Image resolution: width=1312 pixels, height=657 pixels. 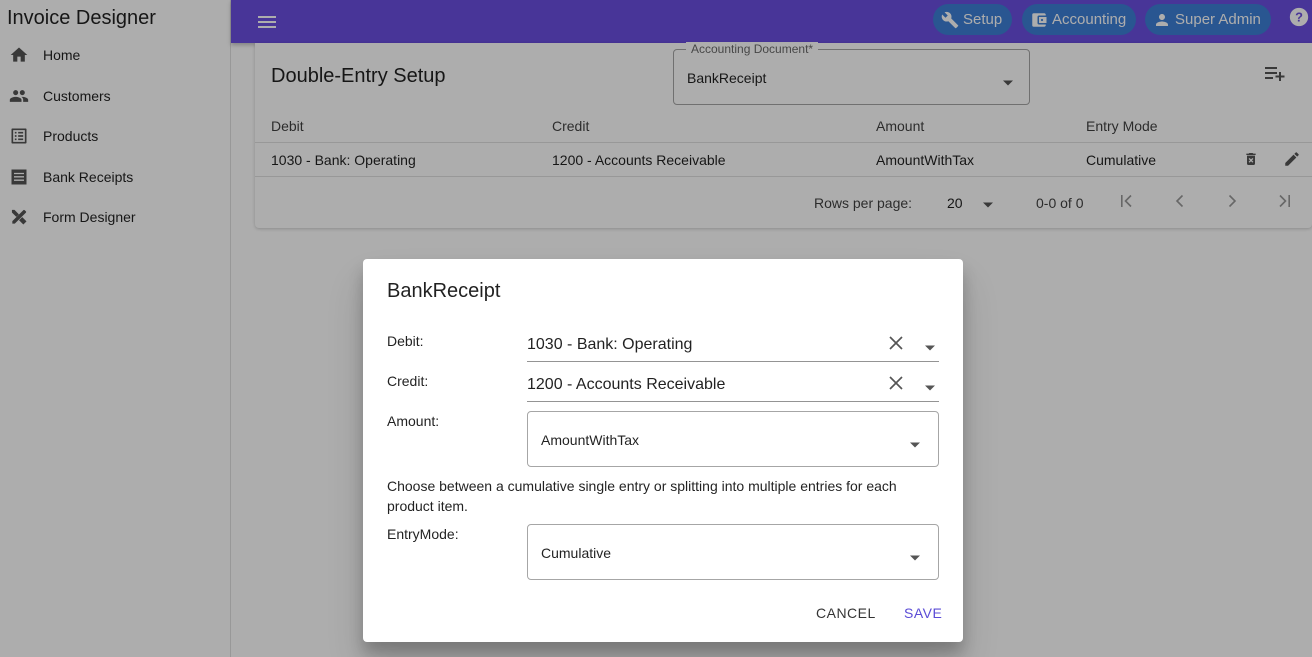 What do you see at coordinates (733, 386) in the screenshot?
I see `credit-autocomplete: 1200 - Accounts Receivable` at bounding box center [733, 386].